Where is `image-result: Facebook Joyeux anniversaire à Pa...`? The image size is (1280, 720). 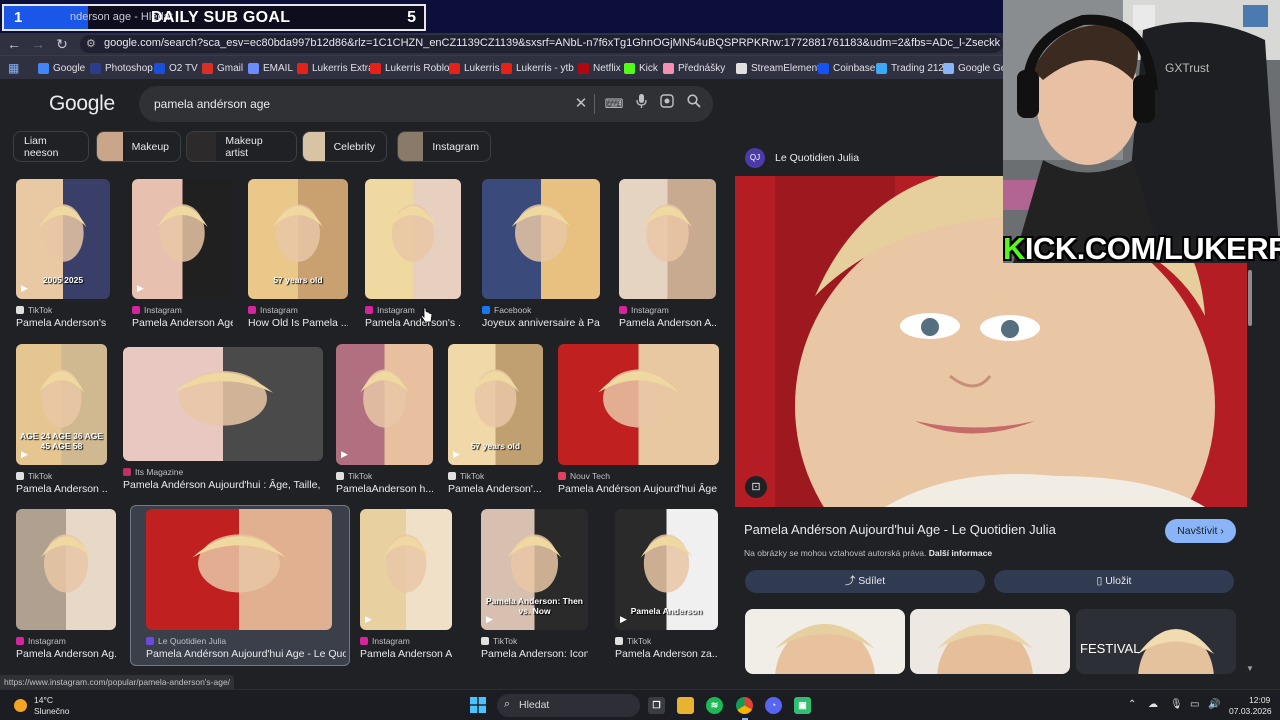
image-result: Facebook Joyeux anniversaire à Pa... is located at coordinates (541, 257).